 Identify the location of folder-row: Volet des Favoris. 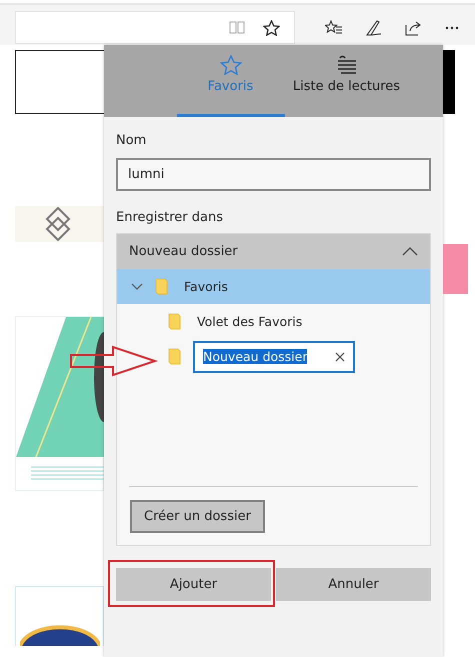
(273, 321).